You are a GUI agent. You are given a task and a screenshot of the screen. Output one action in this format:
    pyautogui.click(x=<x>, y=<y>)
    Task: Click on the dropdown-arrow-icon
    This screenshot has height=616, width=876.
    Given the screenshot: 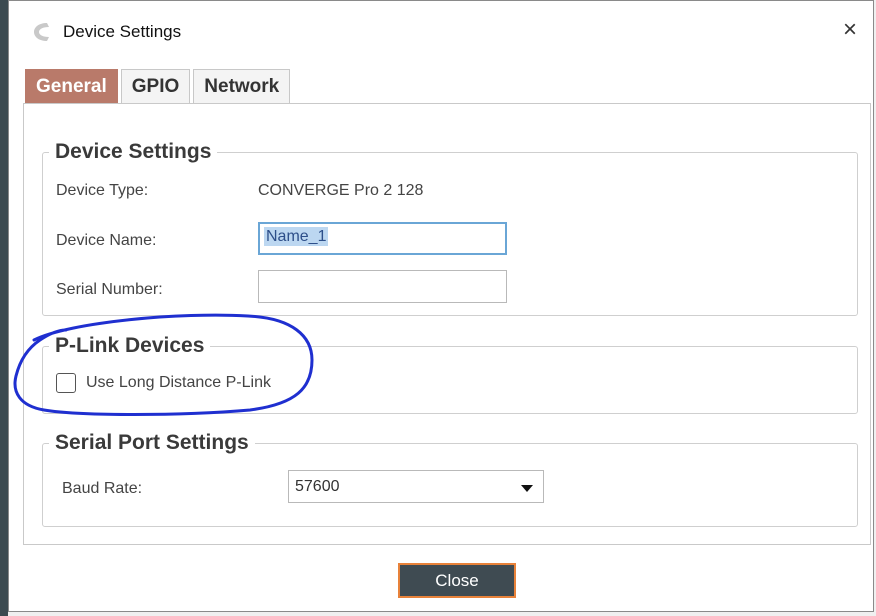 What is the action you would take?
    pyautogui.click(x=527, y=488)
    